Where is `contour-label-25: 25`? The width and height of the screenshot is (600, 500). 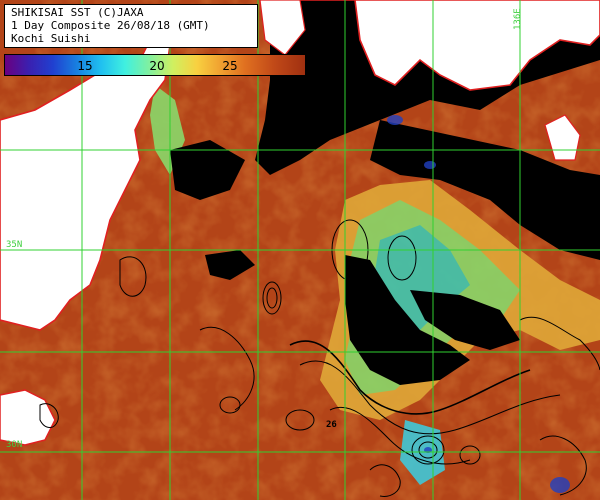
contour-label-25: 25 is located at coordinates (485, 330).